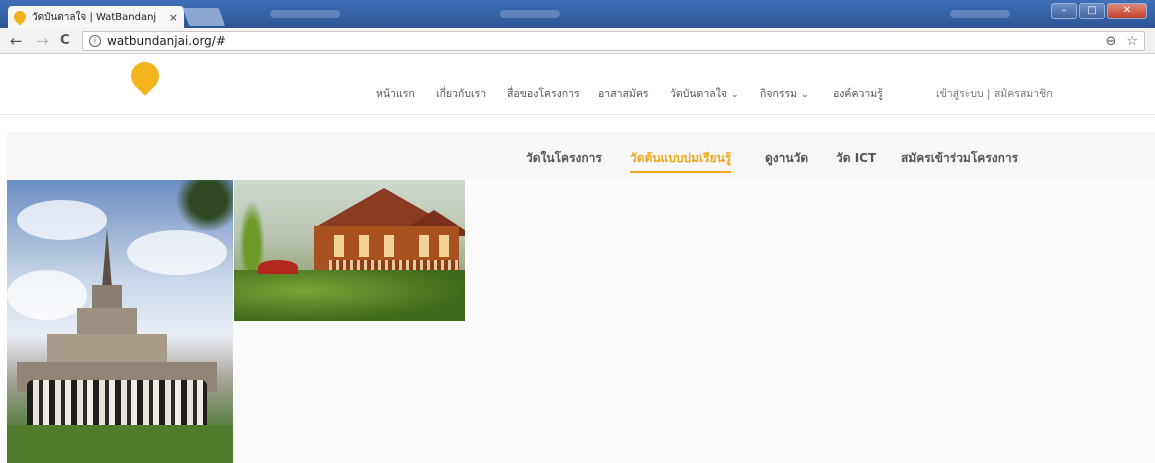 This screenshot has height=463, width=1155. Describe the element at coordinates (623, 93) in the screenshot. I see `nav-item-volunteer: อาสาสมัคร` at that location.